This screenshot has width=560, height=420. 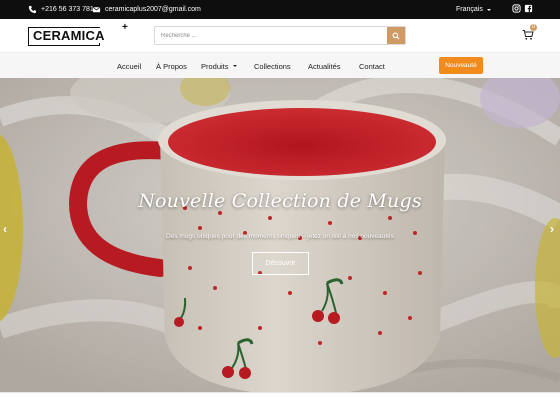 I want to click on phone-icon, so click(x=32, y=9).